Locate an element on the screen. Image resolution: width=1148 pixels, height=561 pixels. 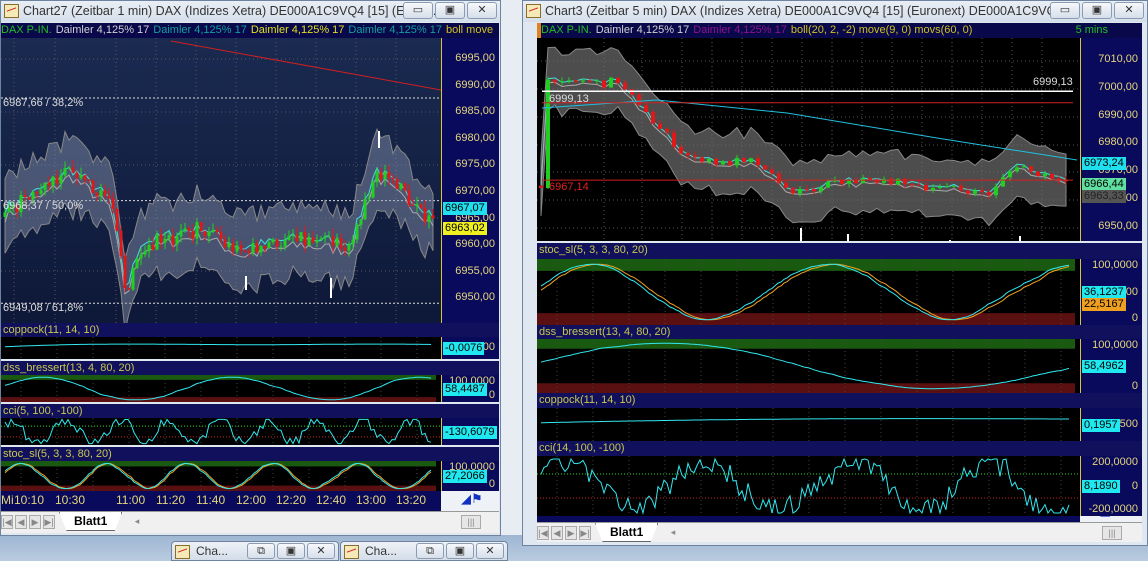
indicator-header-stoc: stoc_sl(5, 3, 3, 80, 20) is located at coordinates (839, 251).